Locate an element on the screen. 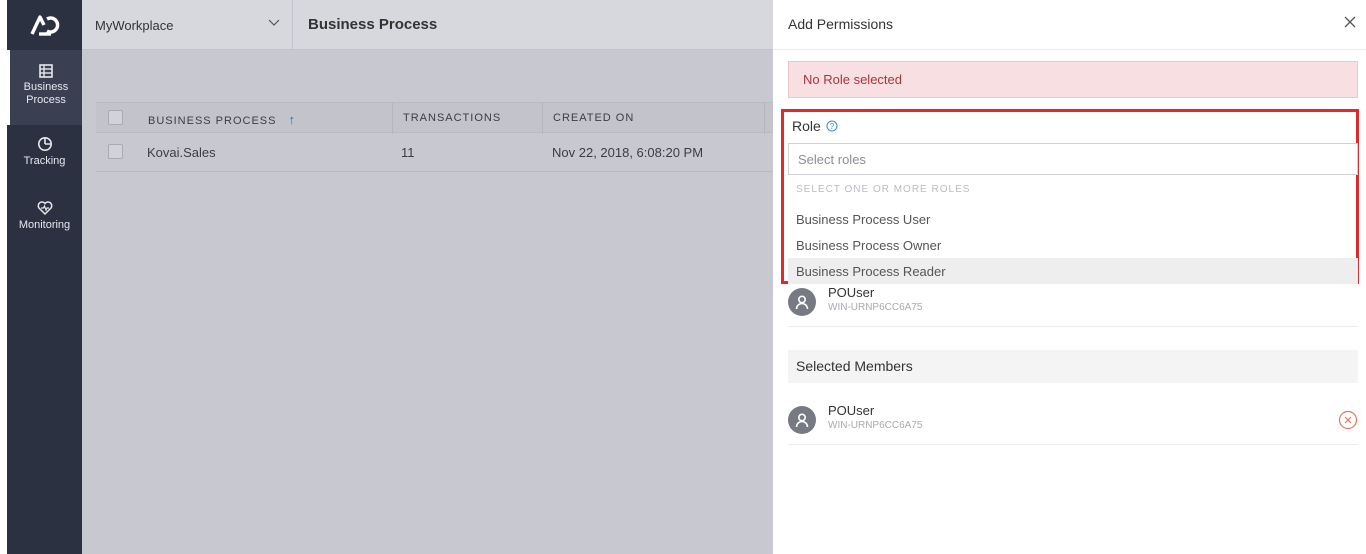  app-logo is located at coordinates (44, 25).